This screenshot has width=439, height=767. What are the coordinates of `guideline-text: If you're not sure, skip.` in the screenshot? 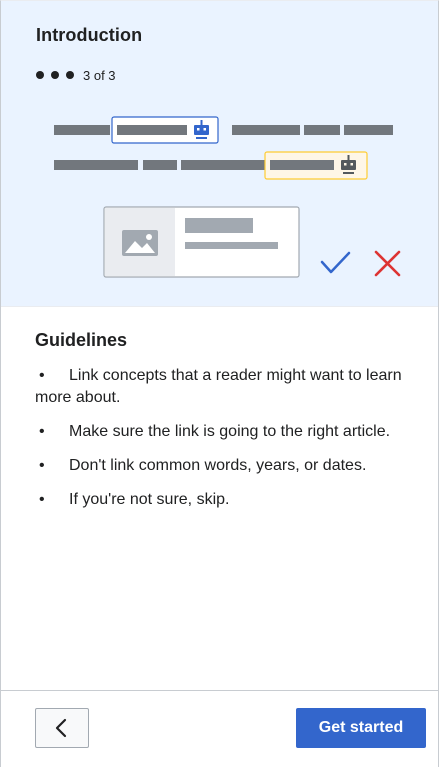 It's located at (149, 499).